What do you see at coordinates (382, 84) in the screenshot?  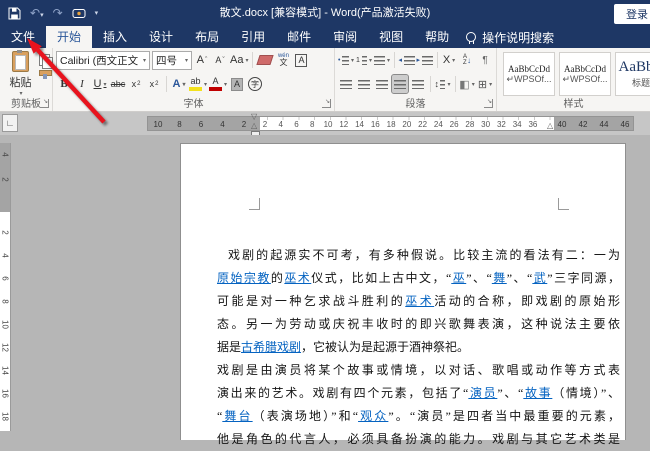 I see `align-right-button` at bounding box center [382, 84].